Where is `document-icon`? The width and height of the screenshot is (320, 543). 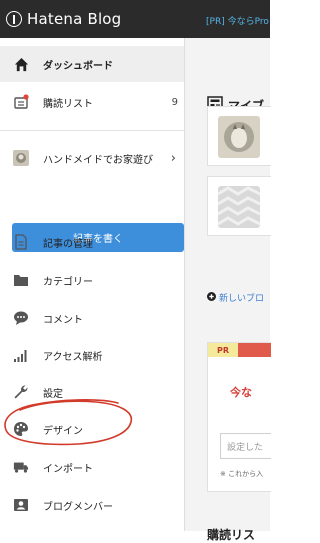 document-icon is located at coordinates (21, 242).